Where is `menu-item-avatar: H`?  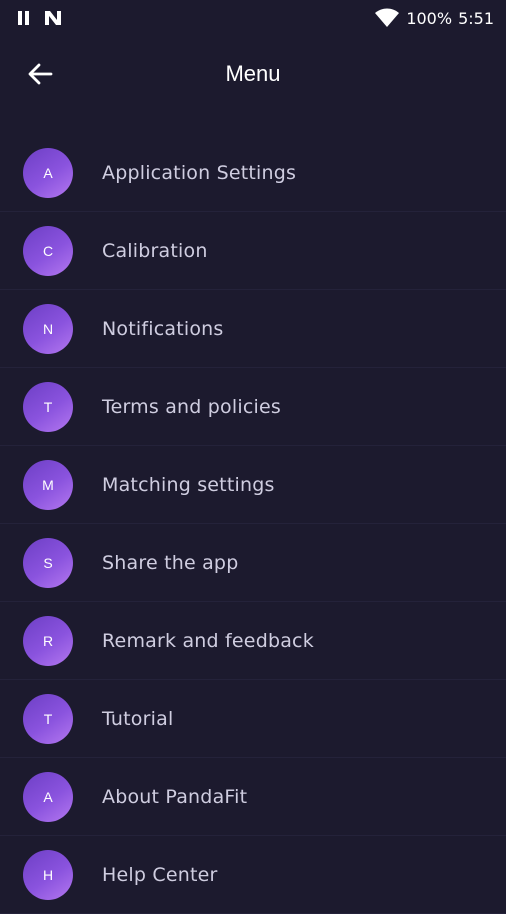 menu-item-avatar: H is located at coordinates (48, 874).